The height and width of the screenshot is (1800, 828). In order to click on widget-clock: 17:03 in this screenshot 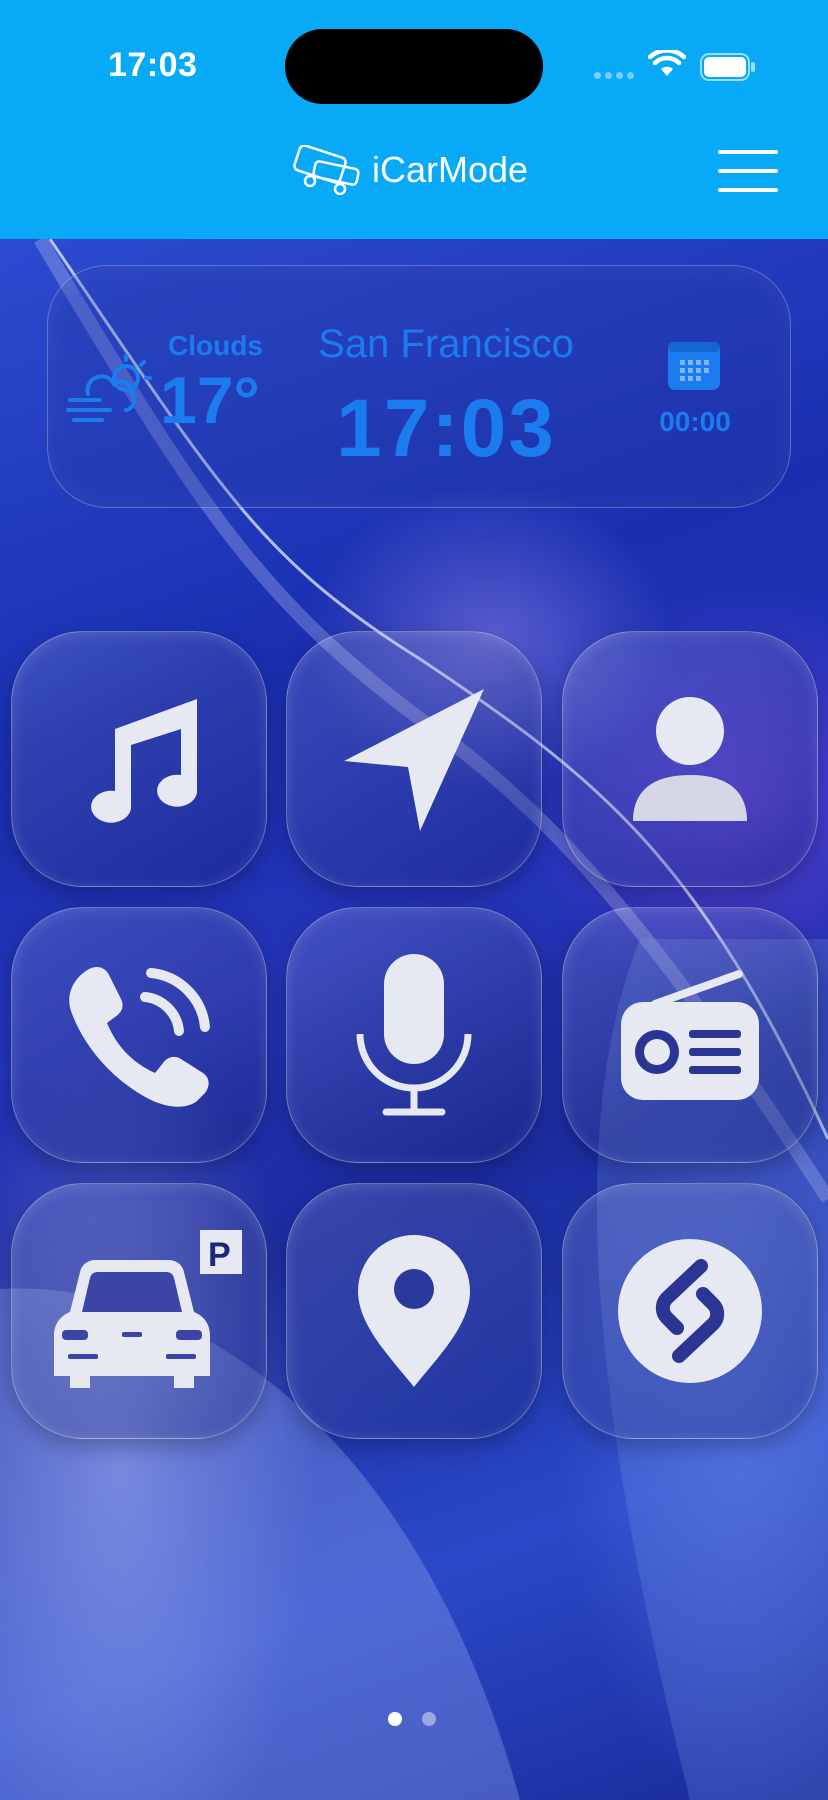, I will do `click(446, 428)`.